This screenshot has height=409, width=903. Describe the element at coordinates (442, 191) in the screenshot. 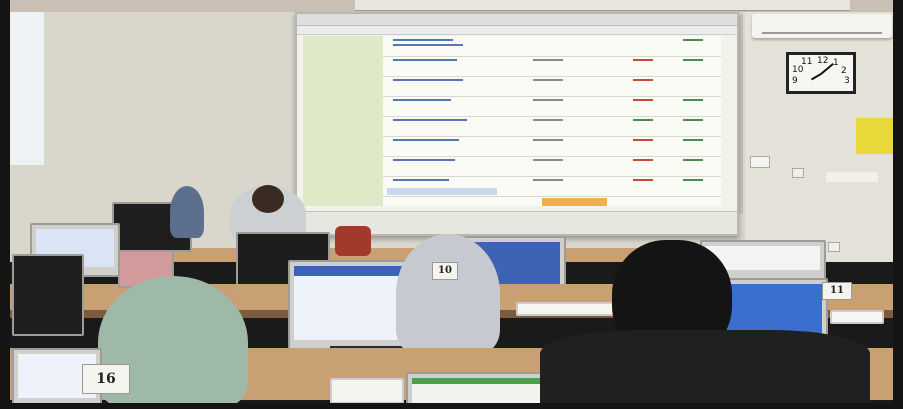

I see `pagination` at that location.